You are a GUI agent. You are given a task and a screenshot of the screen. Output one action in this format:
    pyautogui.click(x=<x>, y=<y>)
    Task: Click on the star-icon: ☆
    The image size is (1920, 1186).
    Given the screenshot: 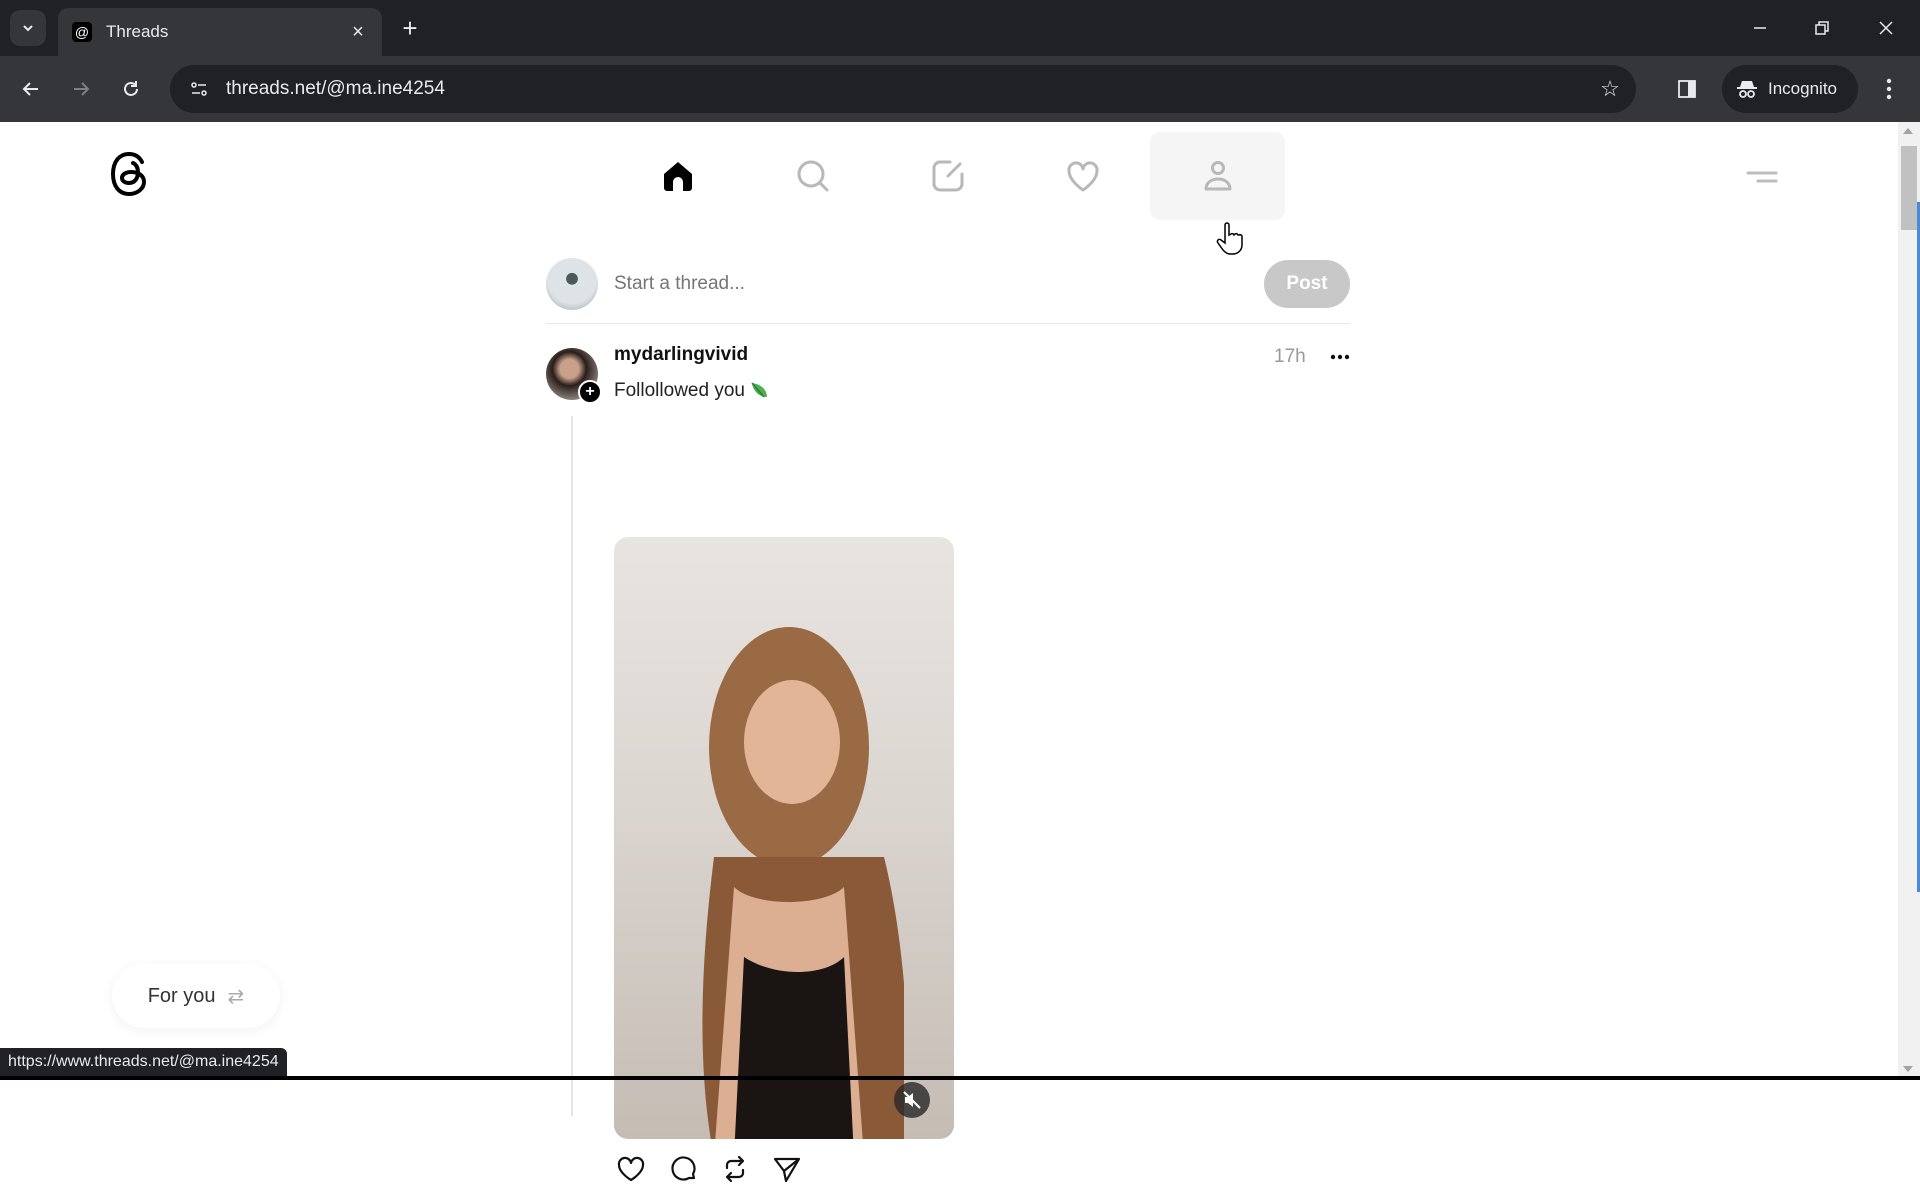 What is the action you would take?
    pyautogui.click(x=1610, y=89)
    